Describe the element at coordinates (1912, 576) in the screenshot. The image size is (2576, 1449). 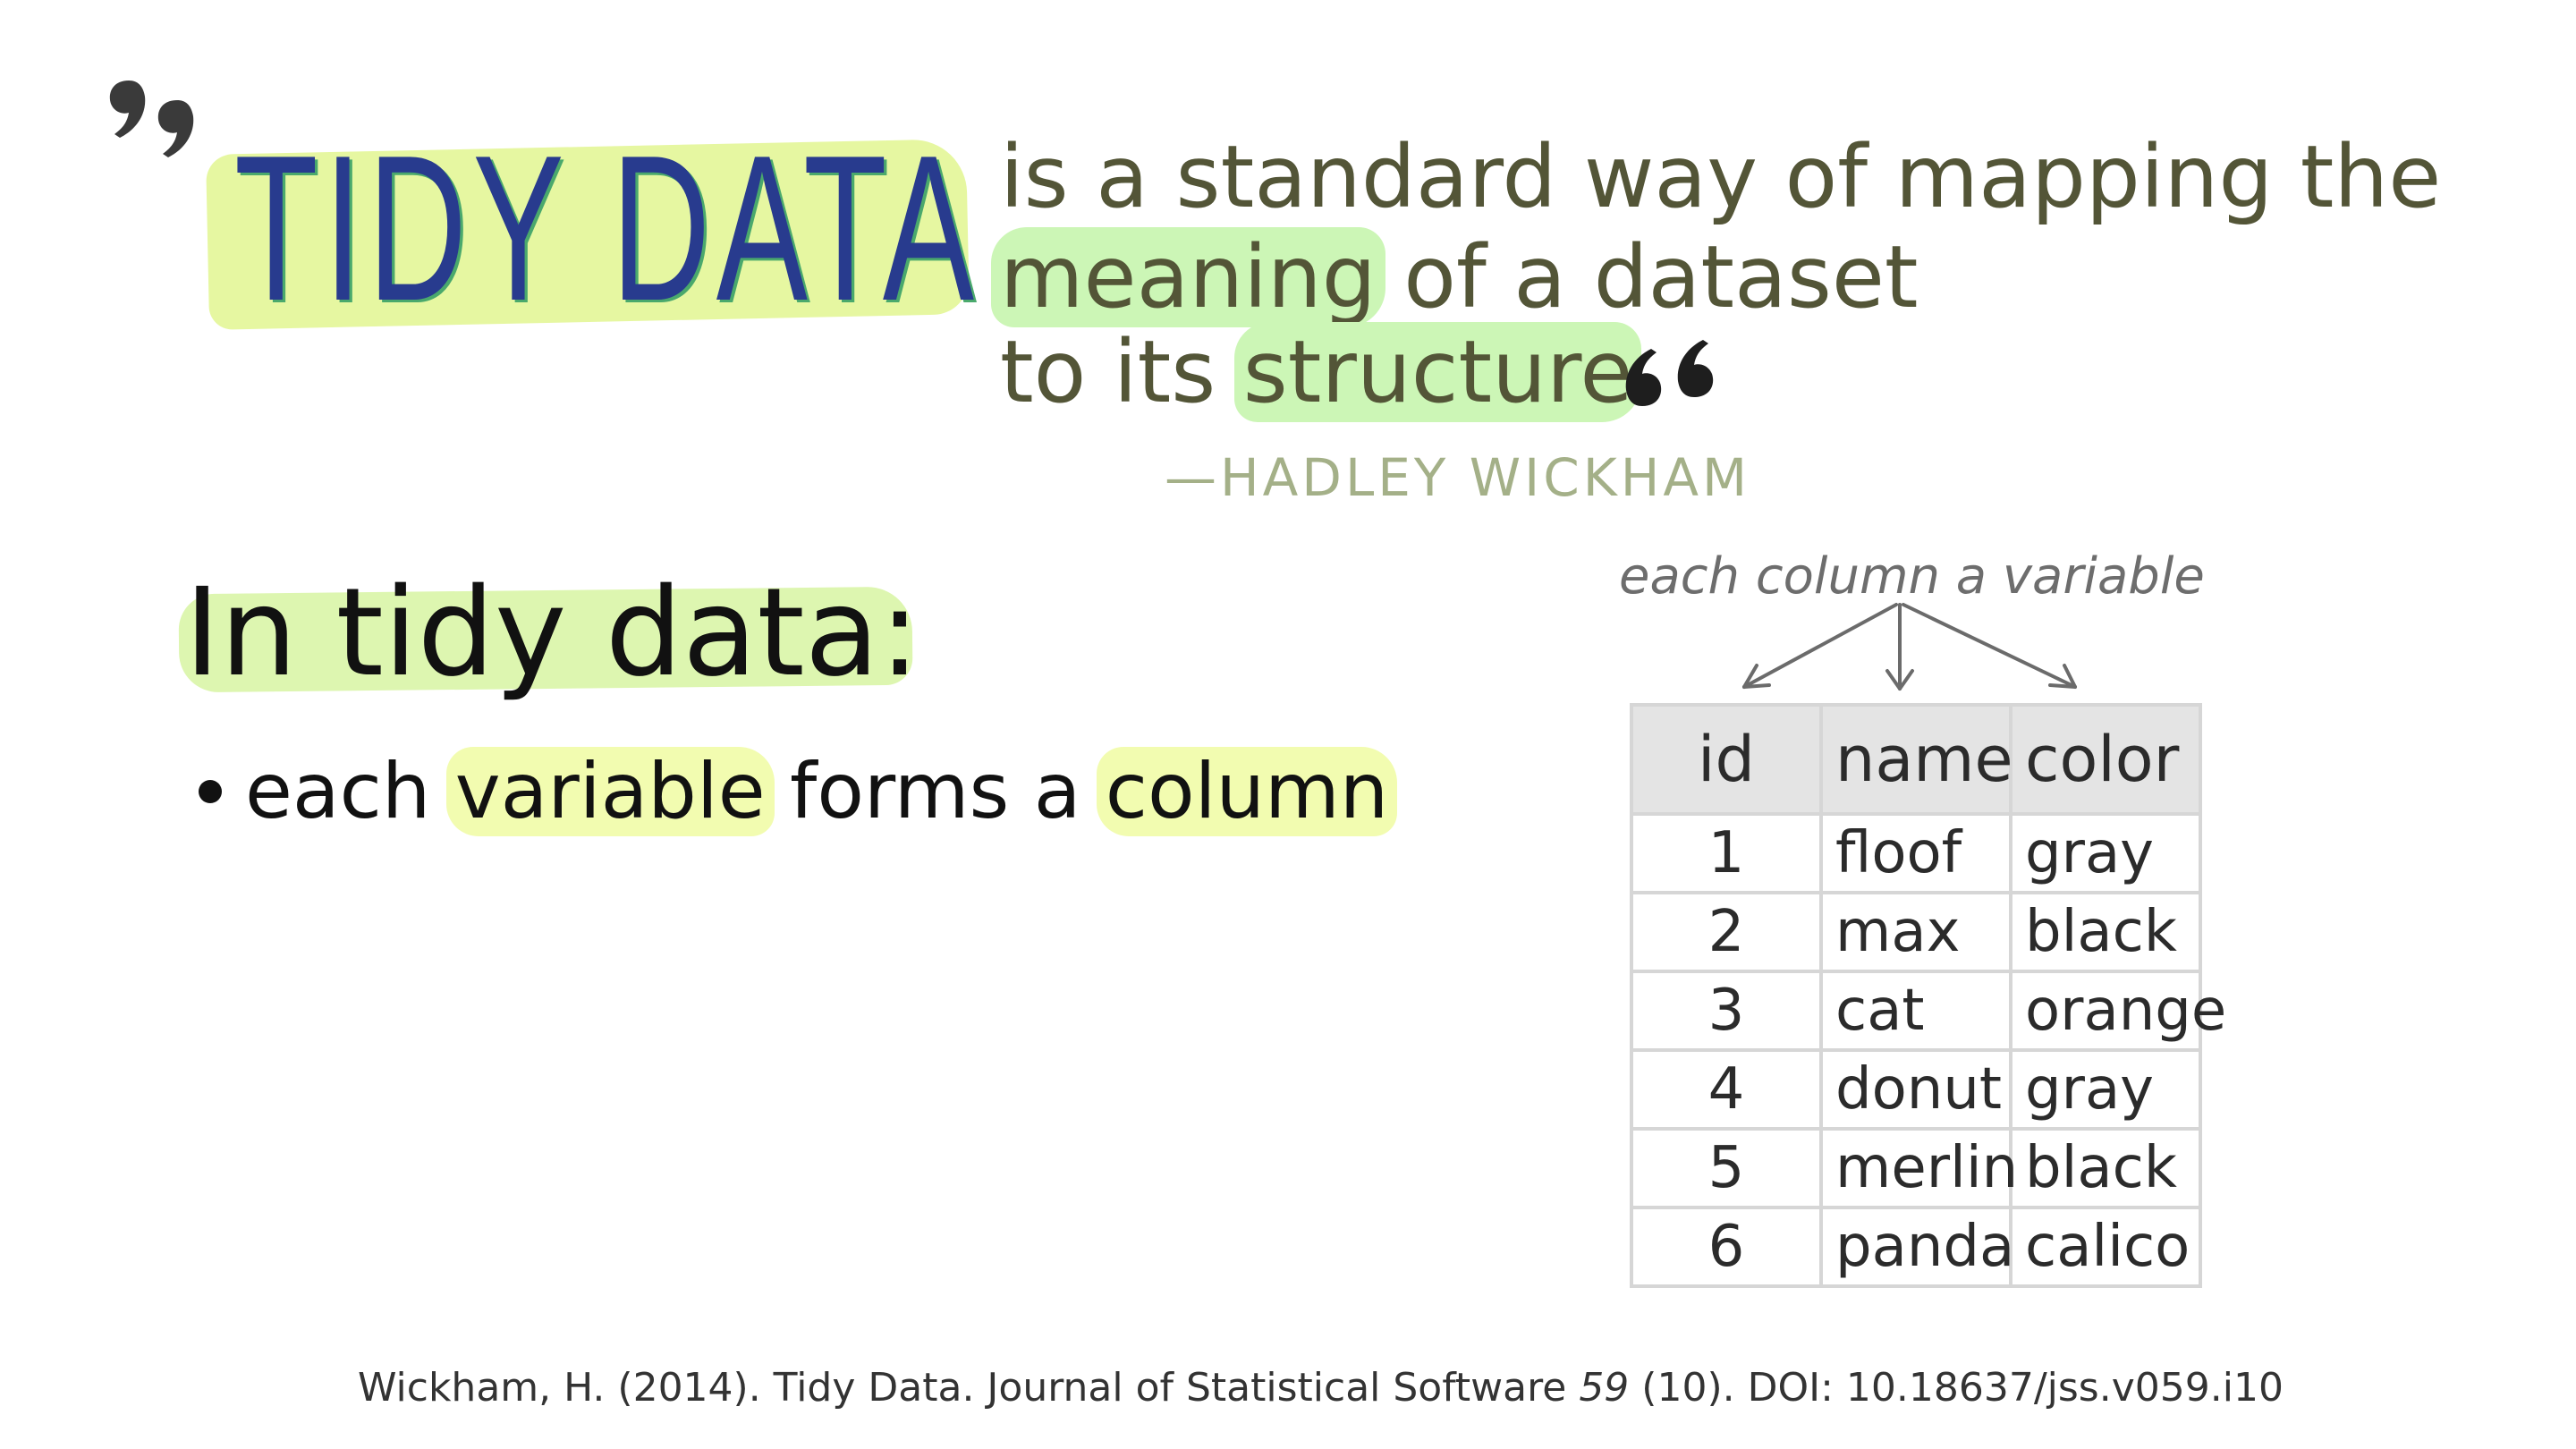
I see `table-caption: each column a variable` at that location.